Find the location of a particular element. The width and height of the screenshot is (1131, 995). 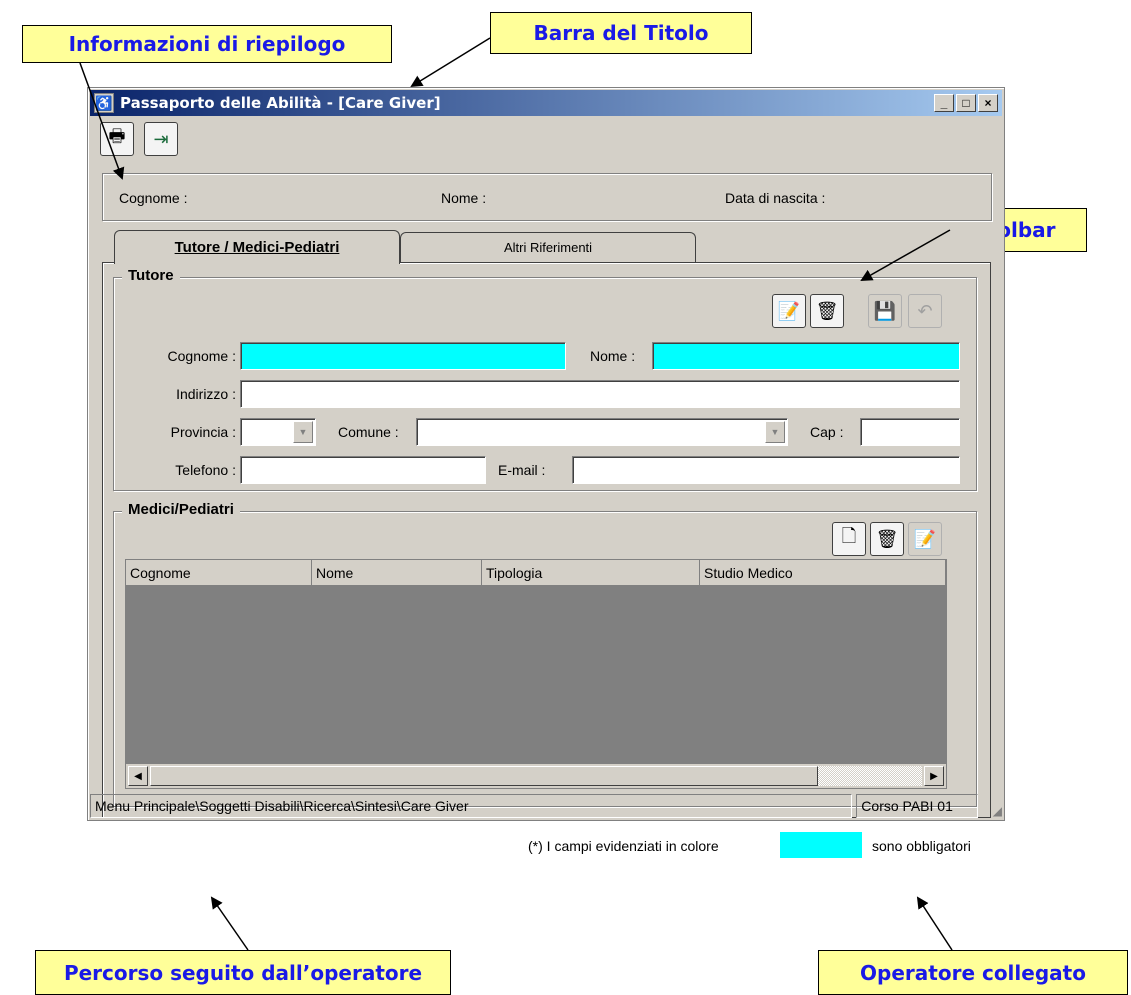

callout-riepilogo: Informazioni di riepilogo is located at coordinates (207, 44).